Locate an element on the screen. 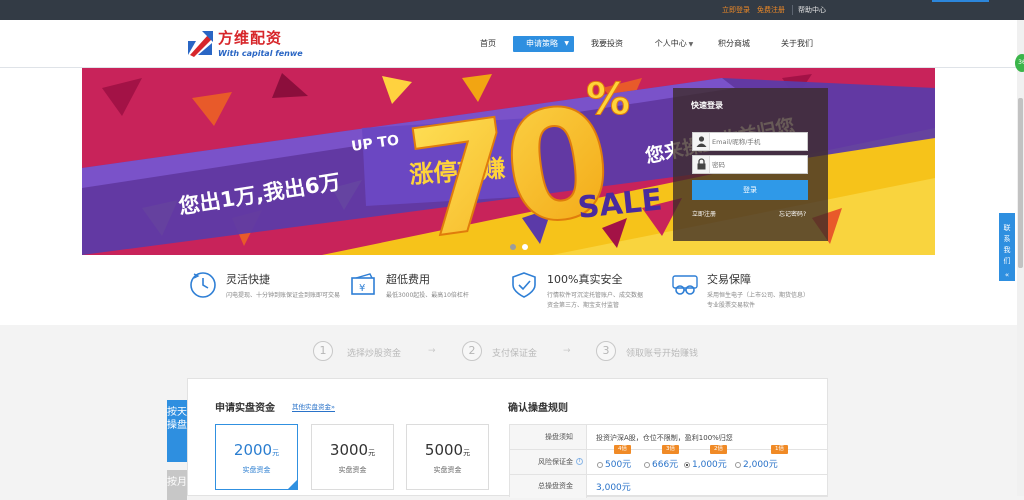 The width and height of the screenshot is (1024, 500). rules-key-label: 风险保证金 is located at coordinates (555, 462).